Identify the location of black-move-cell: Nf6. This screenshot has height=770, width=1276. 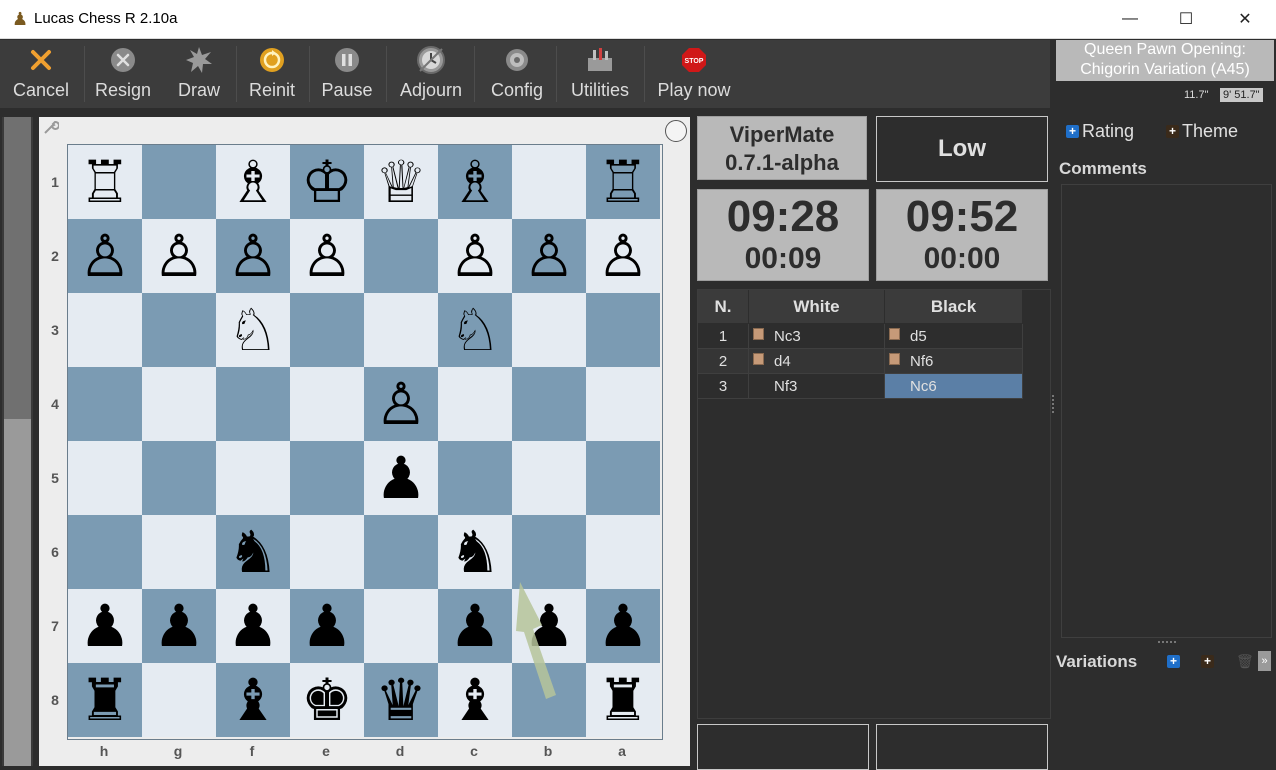
(954, 361).